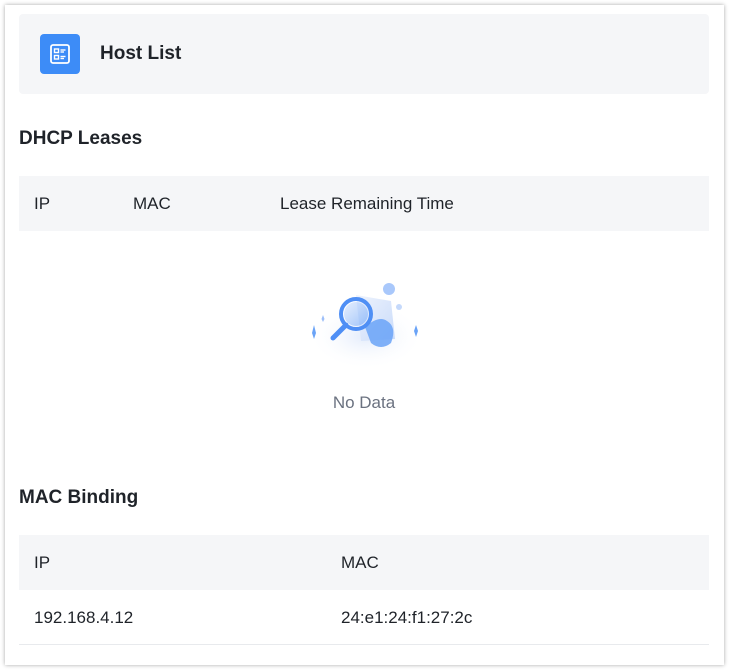 The height and width of the screenshot is (670, 729). What do you see at coordinates (79, 497) in the screenshot?
I see `mac-binding-title: MAC Binding` at bounding box center [79, 497].